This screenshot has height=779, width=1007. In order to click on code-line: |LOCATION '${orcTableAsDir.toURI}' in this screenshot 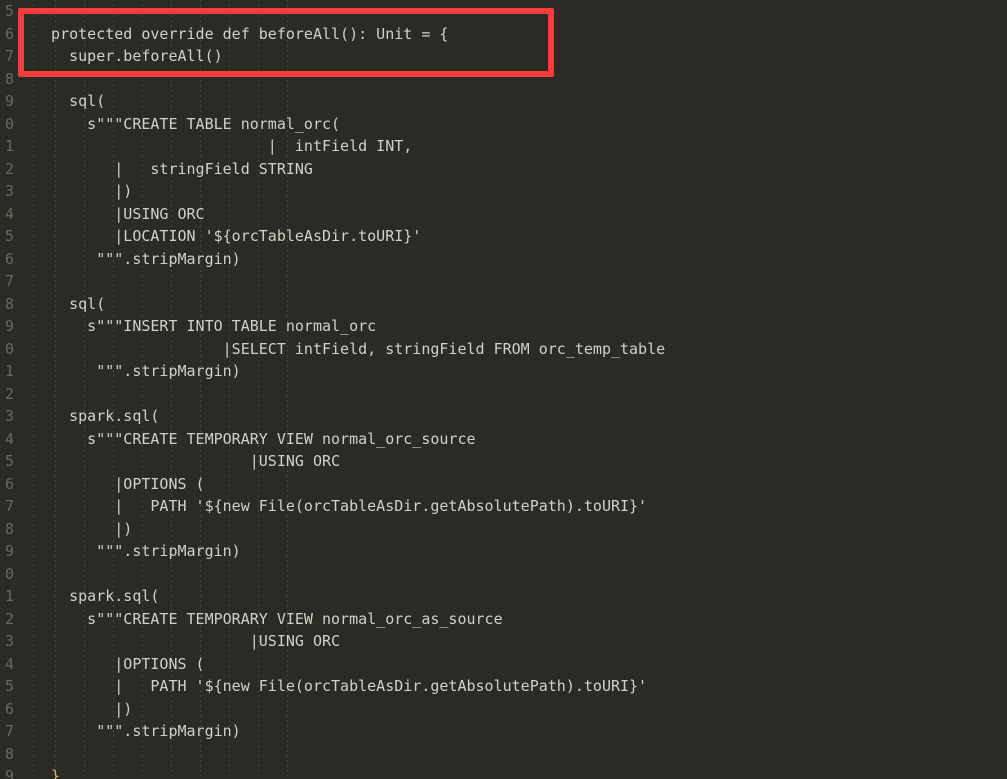, I will do `click(503, 236)`.